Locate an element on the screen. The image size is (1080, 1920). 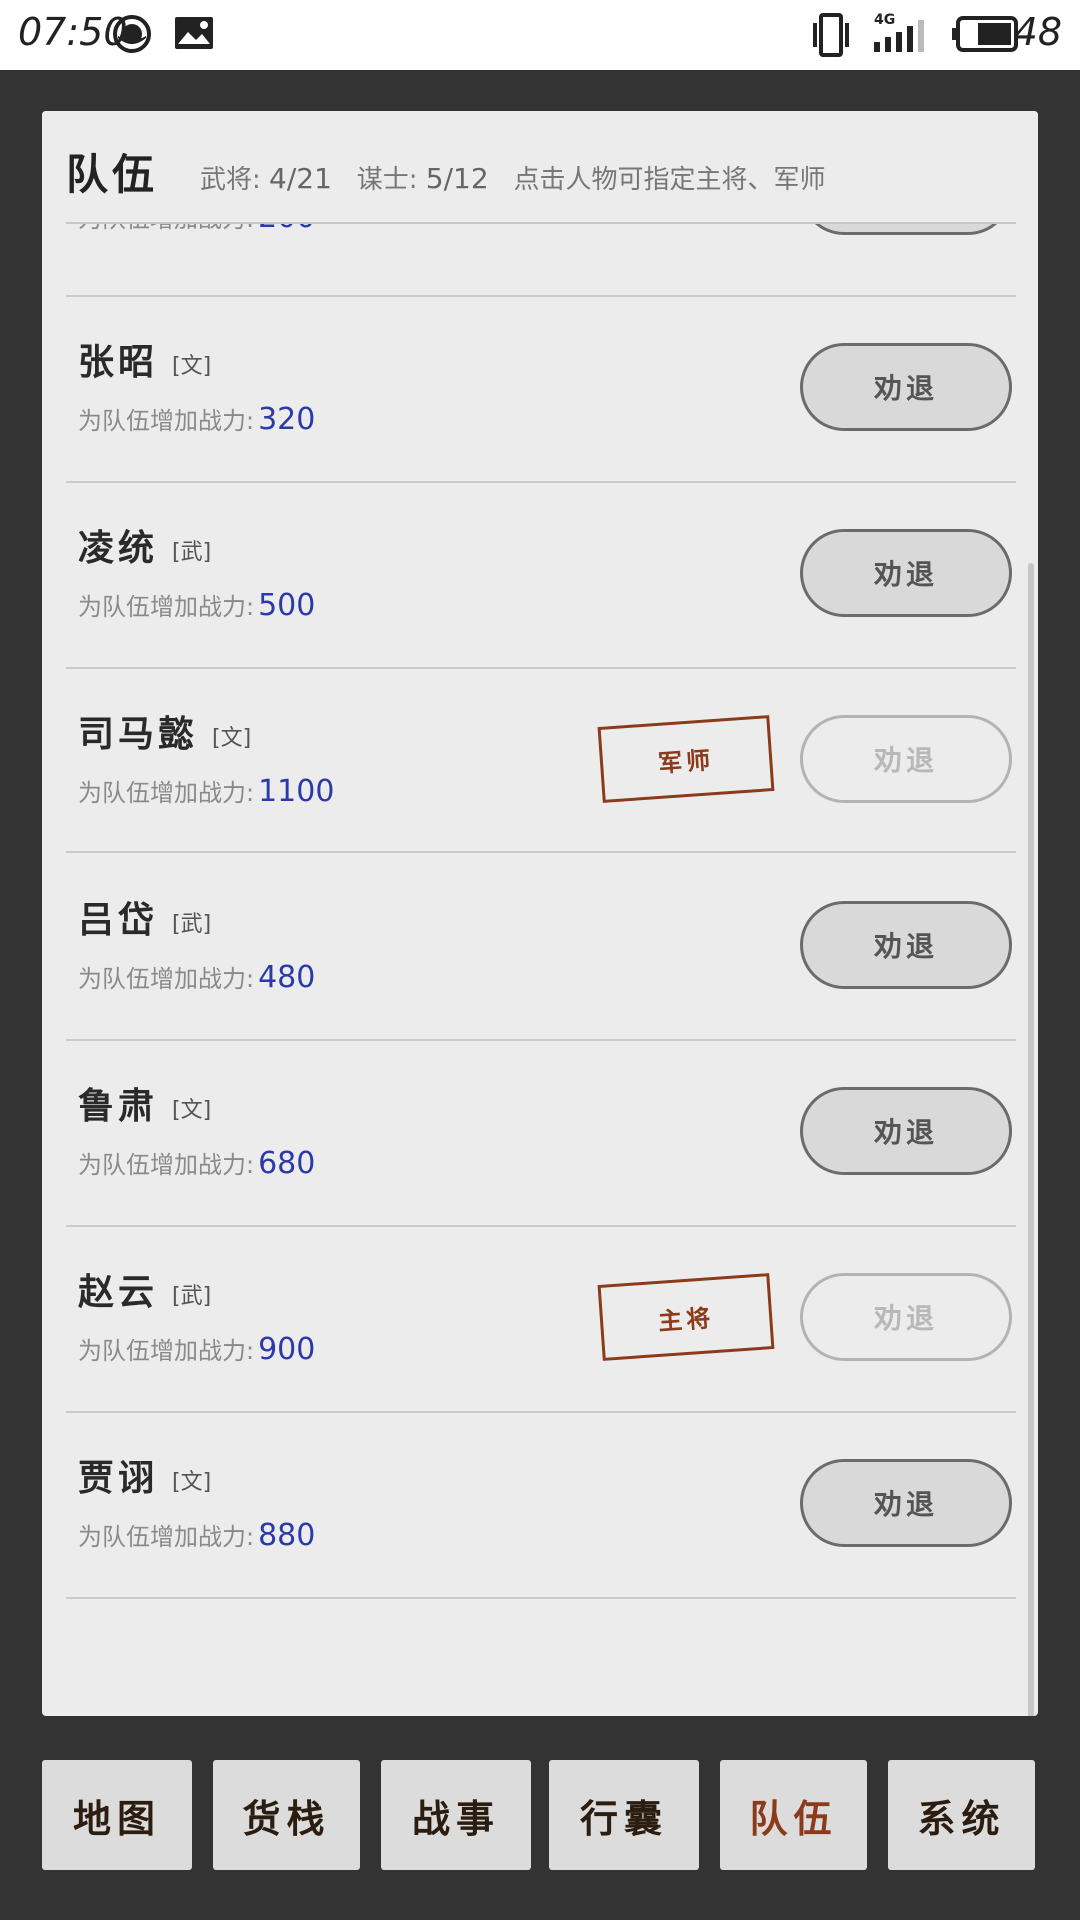
member-row: 贾诩 [文] 为队伍增加战力: 880 劝退 is located at coordinates (541, 1506).